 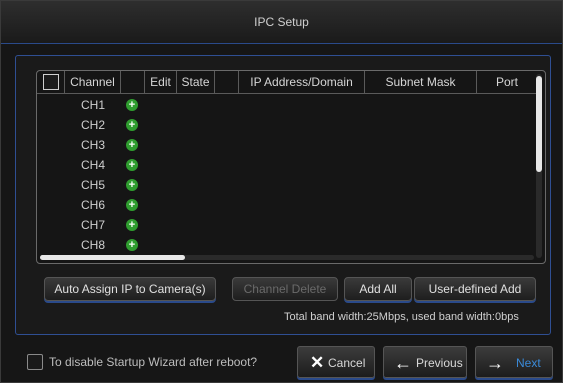 What do you see at coordinates (287, 245) in the screenshot?
I see `table-row: CH8 +` at bounding box center [287, 245].